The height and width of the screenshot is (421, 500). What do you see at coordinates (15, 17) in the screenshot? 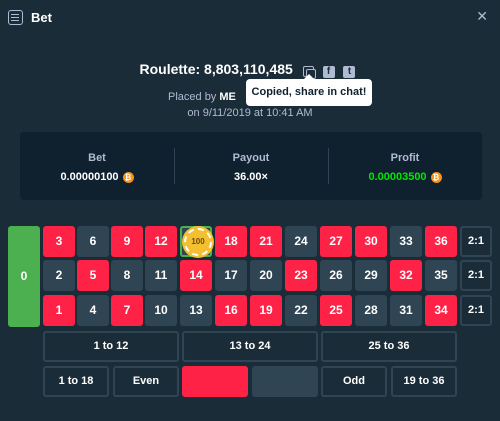
I see `bet-list-icon` at bounding box center [15, 17].